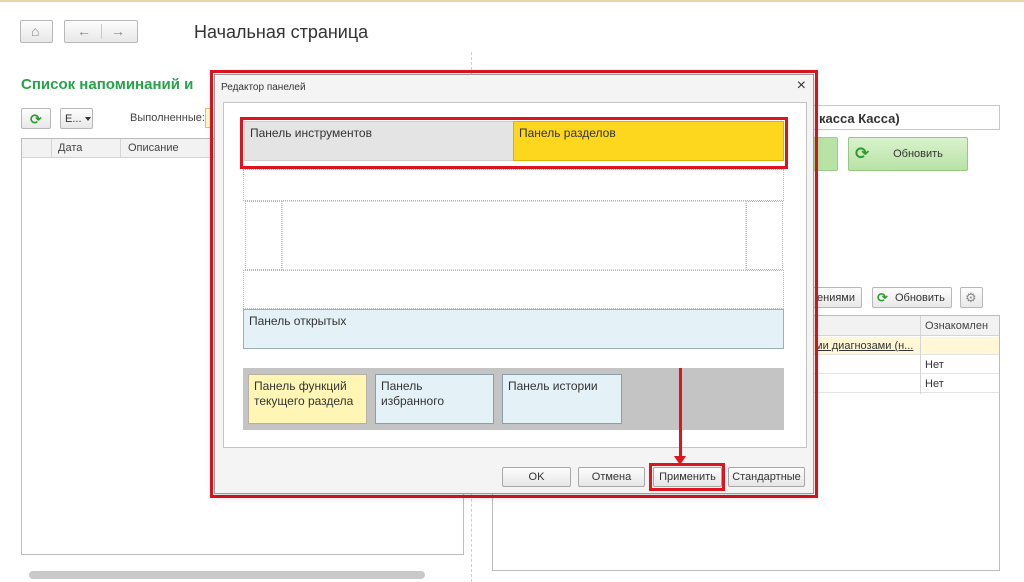 This screenshot has height=582, width=1024. What do you see at coordinates (766, 477) in the screenshot?
I see `standard-button: Стандартные` at bounding box center [766, 477].